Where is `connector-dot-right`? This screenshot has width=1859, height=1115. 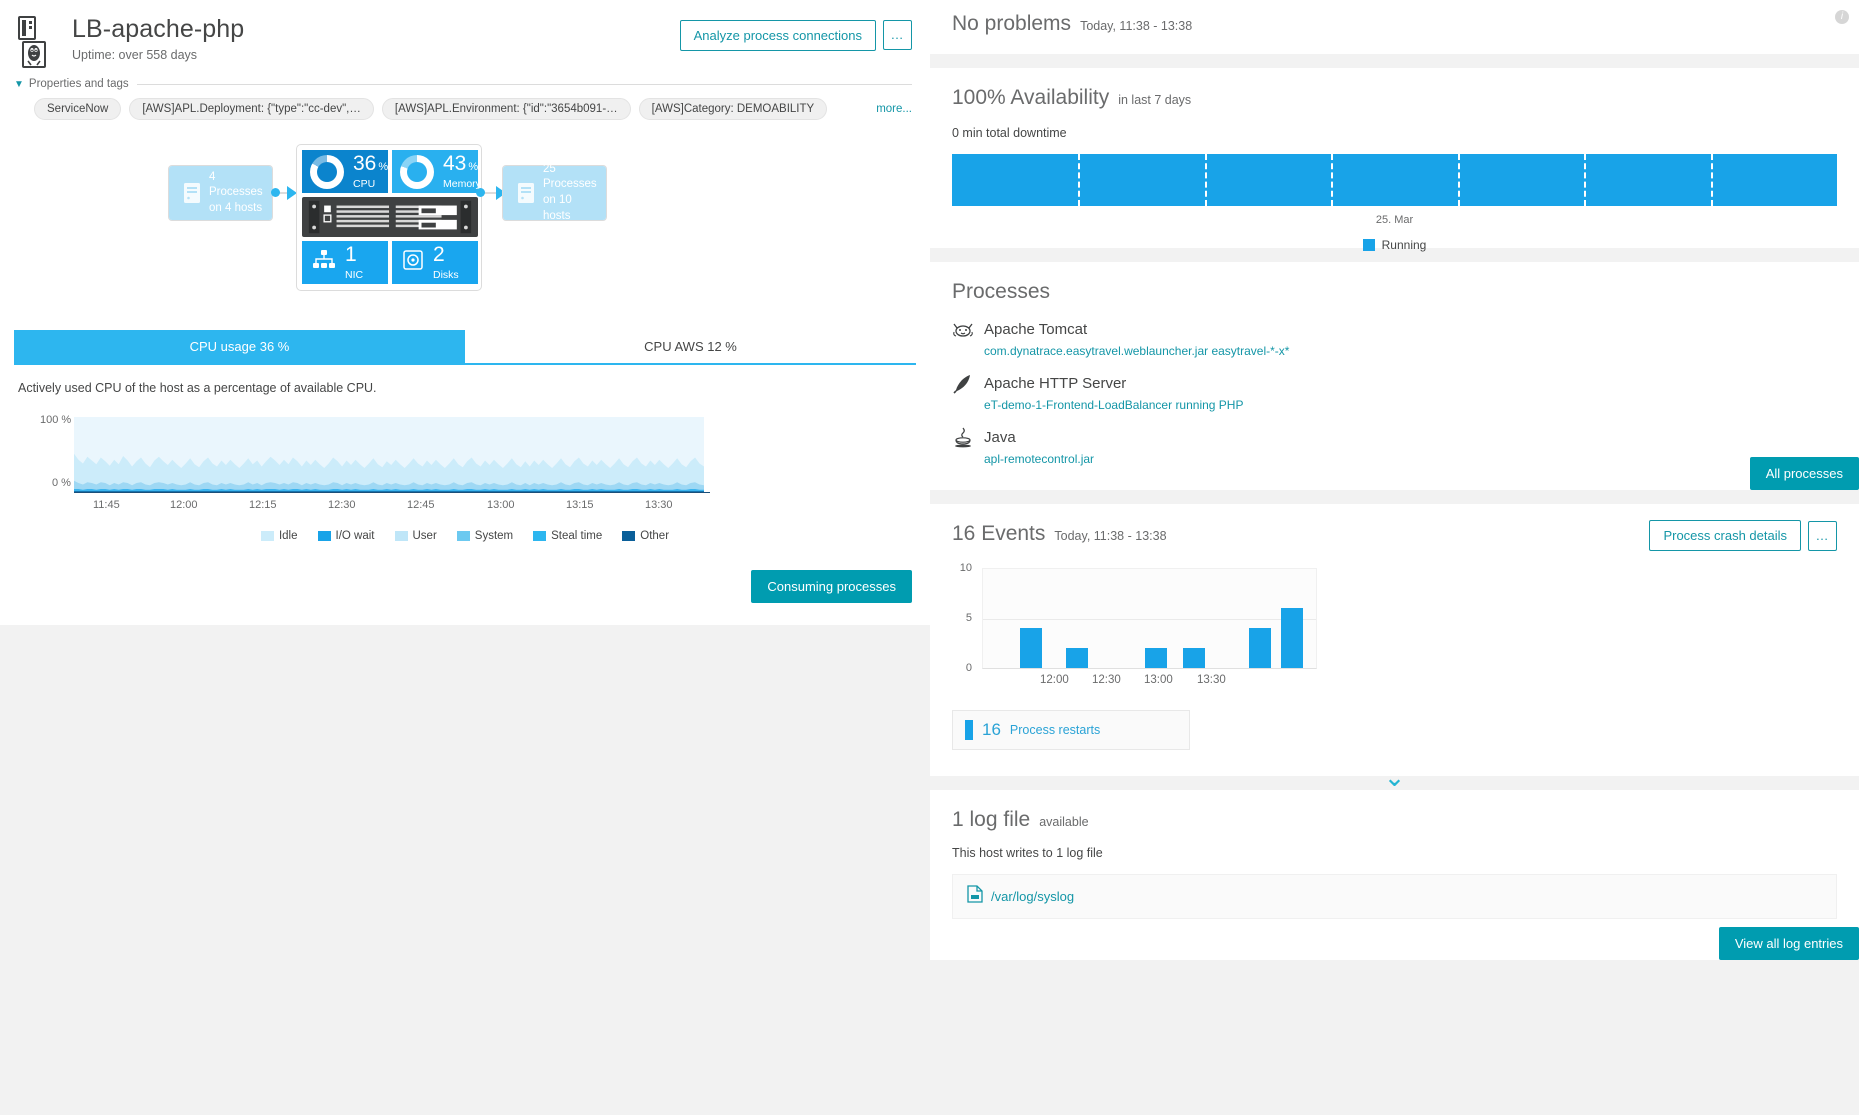 connector-dot-right is located at coordinates (480, 192).